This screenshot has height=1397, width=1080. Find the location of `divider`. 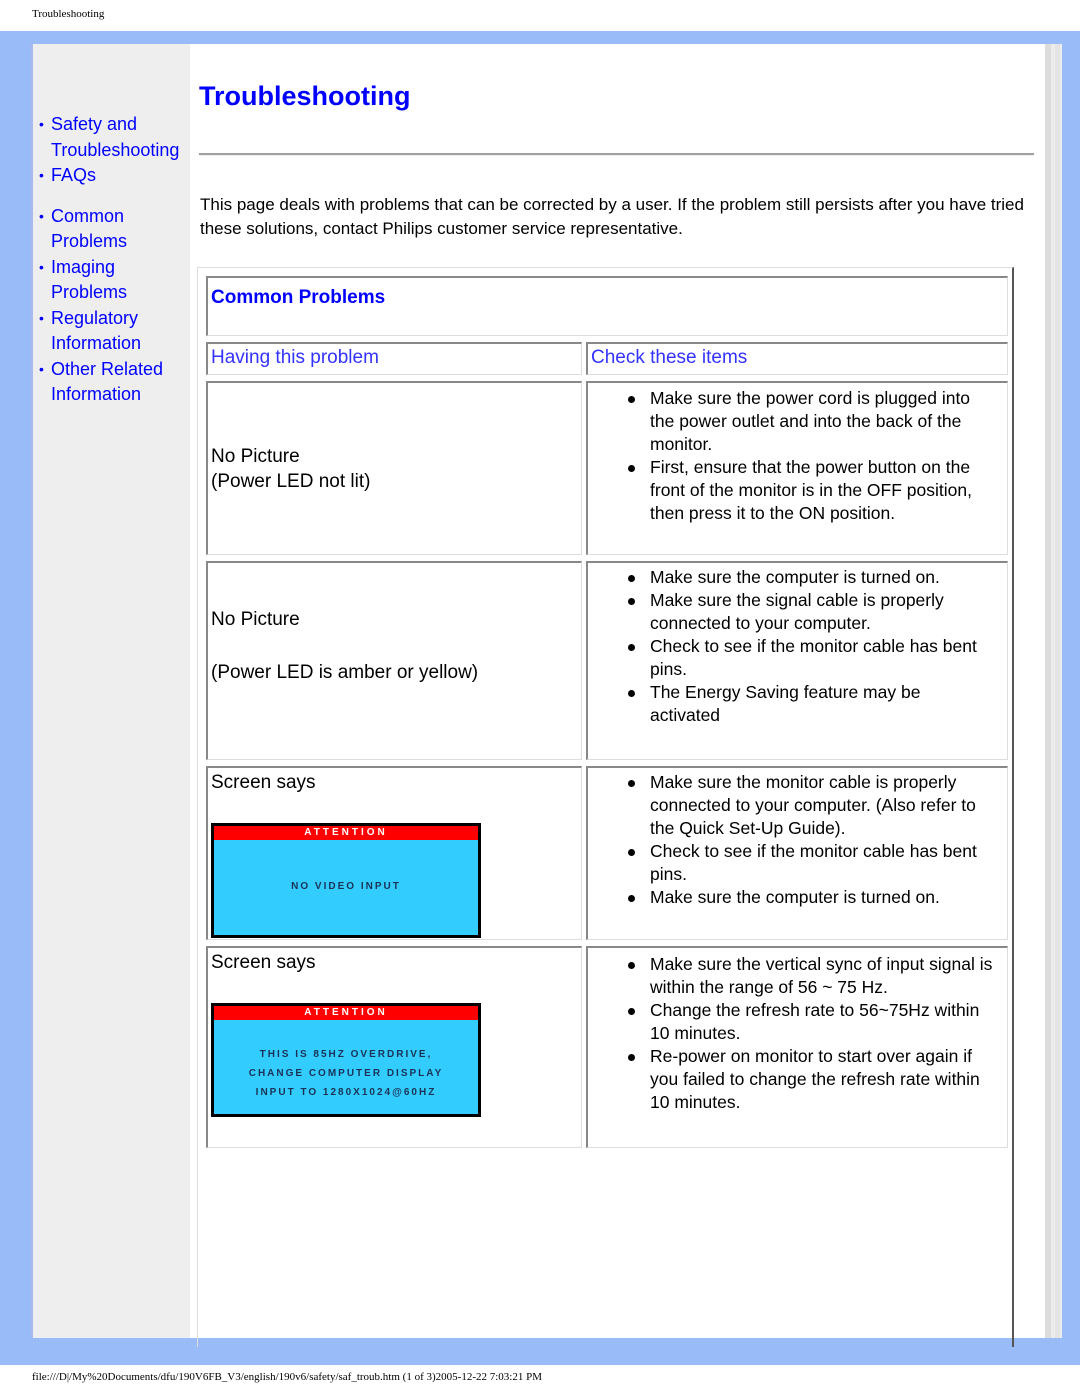

divider is located at coordinates (616, 154).